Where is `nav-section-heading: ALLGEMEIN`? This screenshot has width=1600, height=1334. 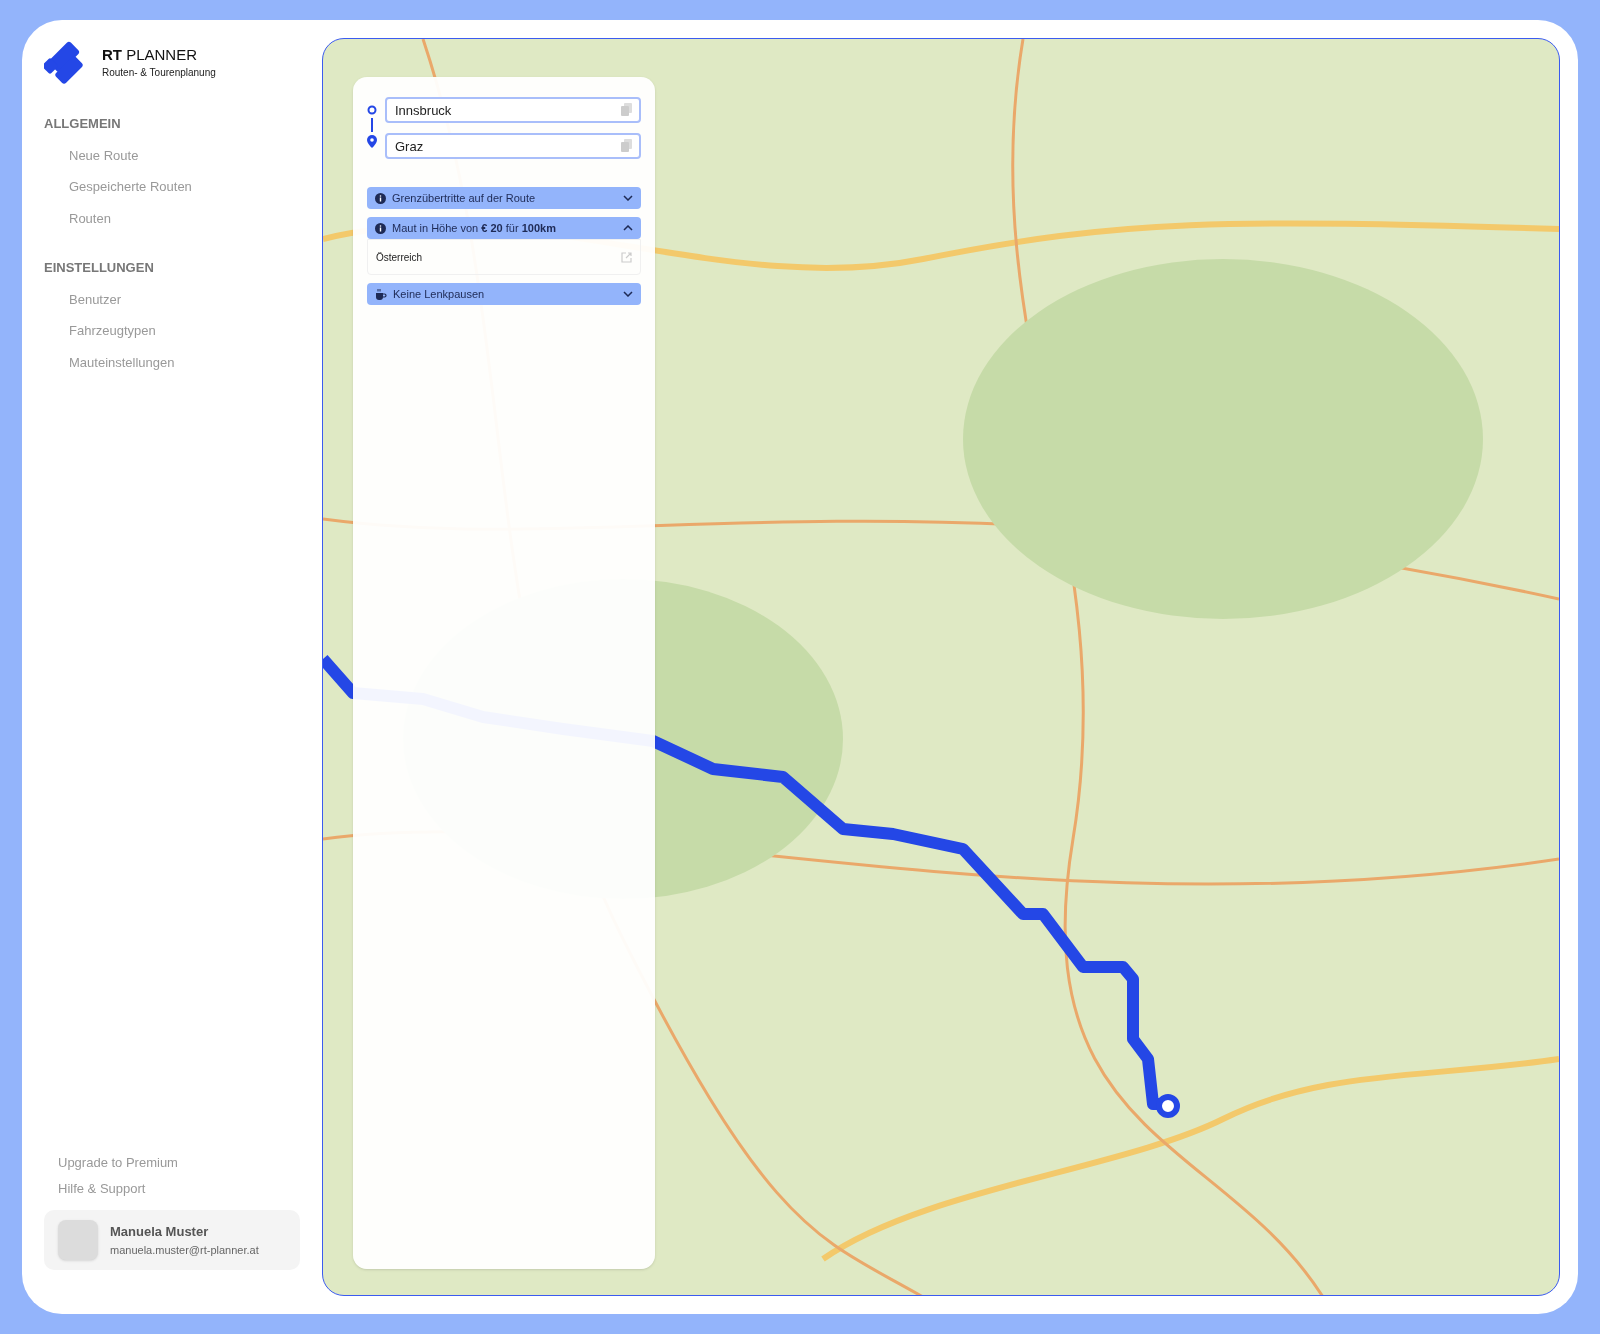 nav-section-heading: ALLGEMEIN is located at coordinates (83, 124).